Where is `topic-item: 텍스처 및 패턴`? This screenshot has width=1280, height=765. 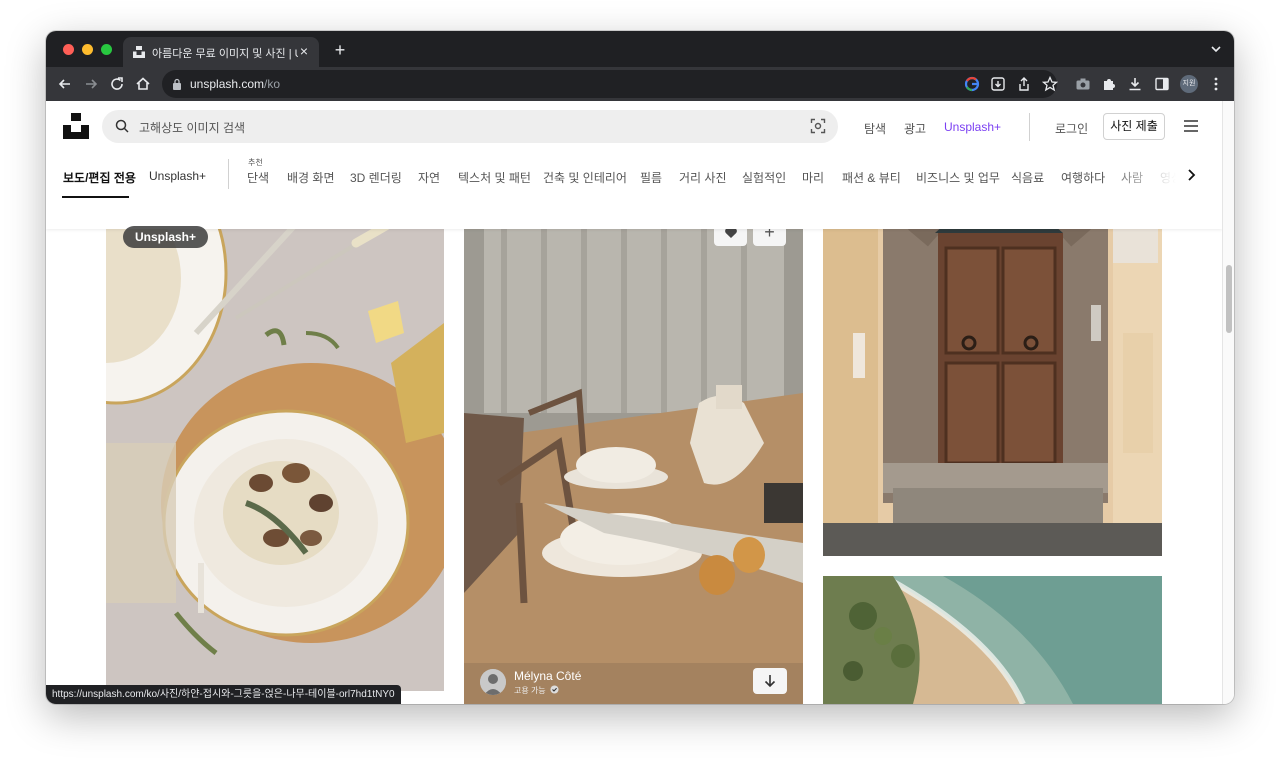 topic-item: 텍스처 및 패턴 is located at coordinates (494, 177).